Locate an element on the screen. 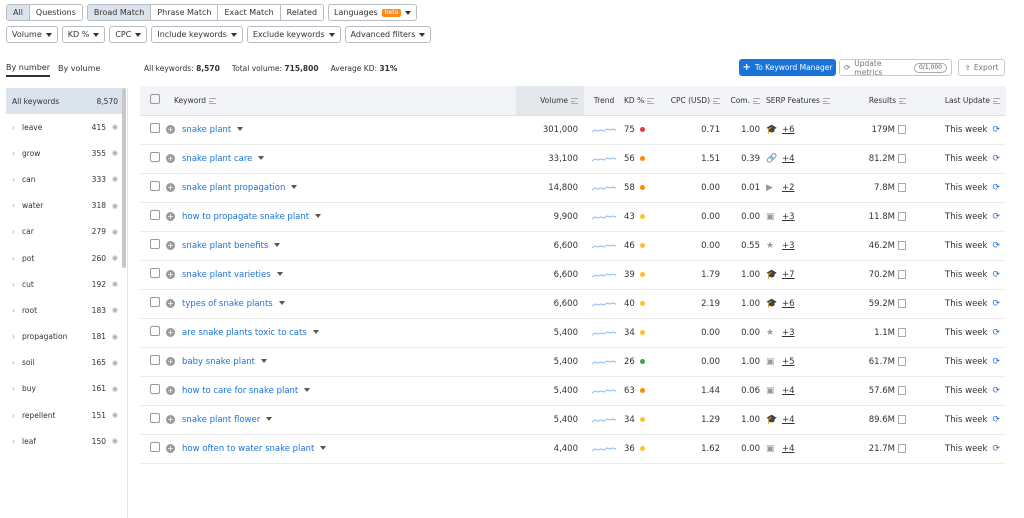 The width and height of the screenshot is (1024, 518). group-item: › leaf 150 ◉ is located at coordinates (64, 441).